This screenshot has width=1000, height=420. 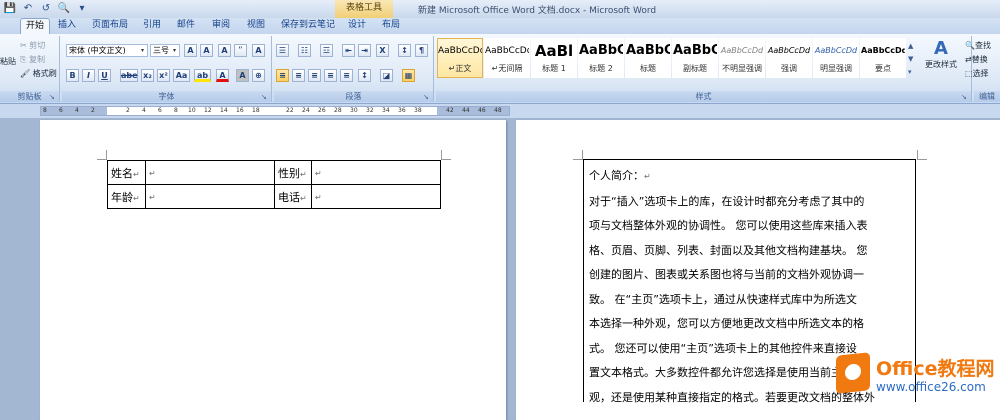 I want to click on format-painter-button: 🖌 格式刷, so click(x=38, y=73).